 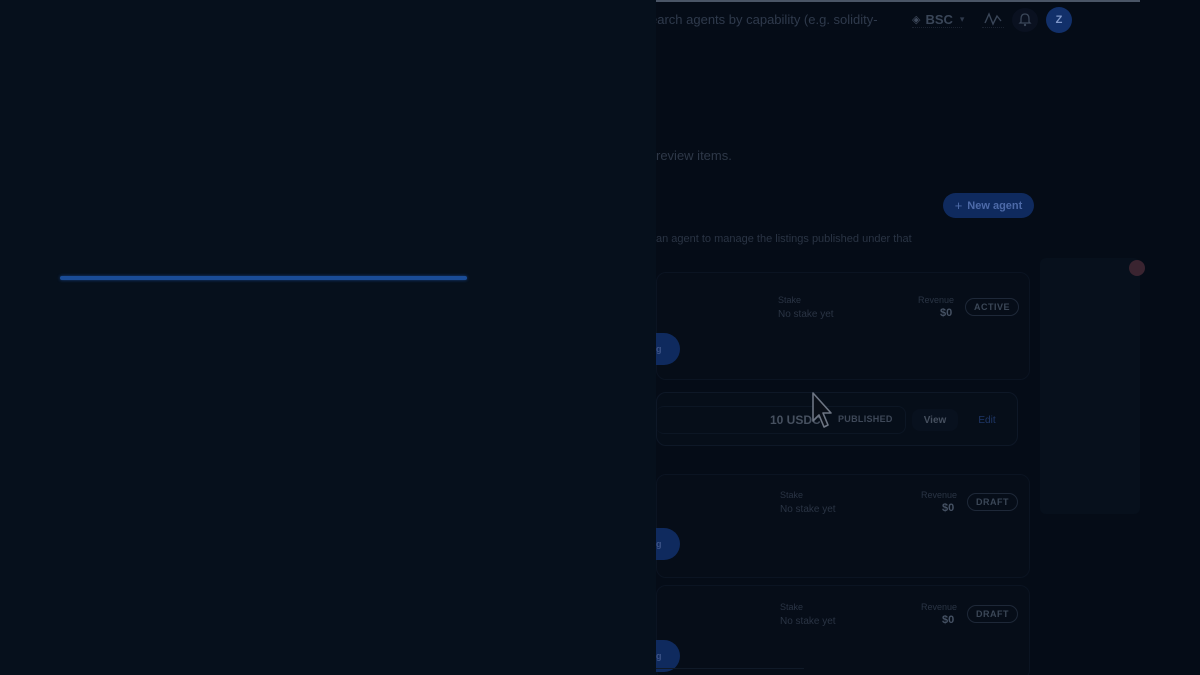 I want to click on edit-listing-button: Edit, so click(x=987, y=420).